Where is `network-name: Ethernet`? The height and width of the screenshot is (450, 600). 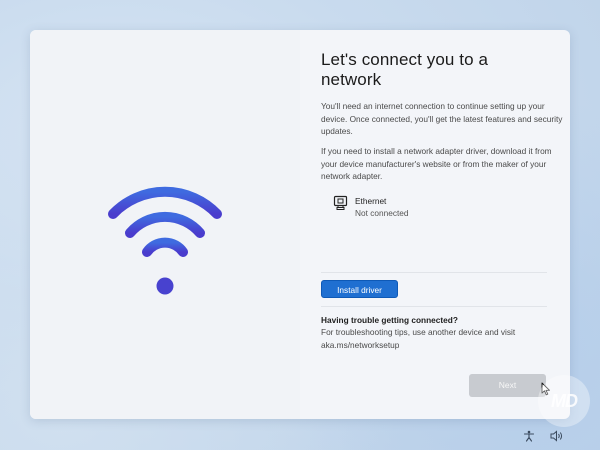
network-name: Ethernet is located at coordinates (371, 201).